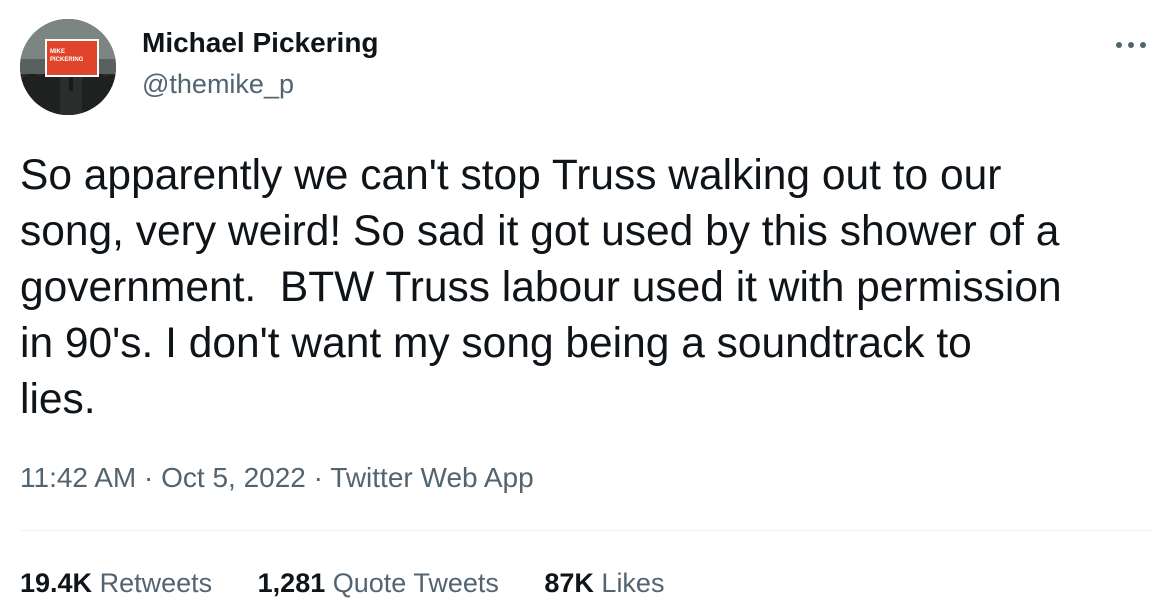 The height and width of the screenshot is (612, 1172). I want to click on quote-tweets-stat: 1,281 Quote Tweets, so click(378, 583).